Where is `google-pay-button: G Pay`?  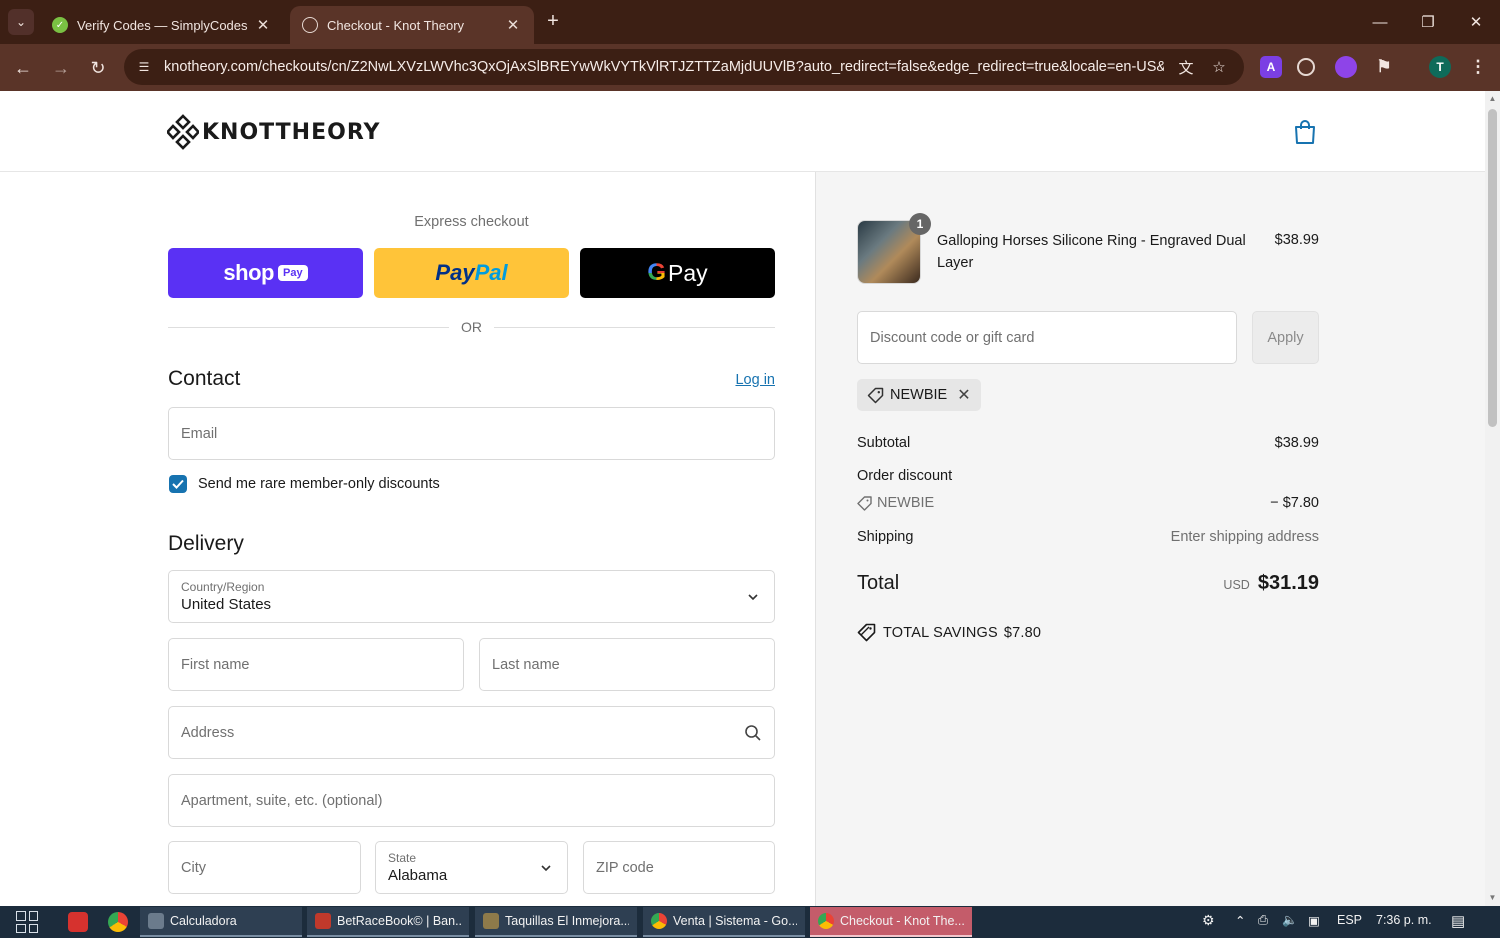
google-pay-button: G Pay is located at coordinates (677, 273).